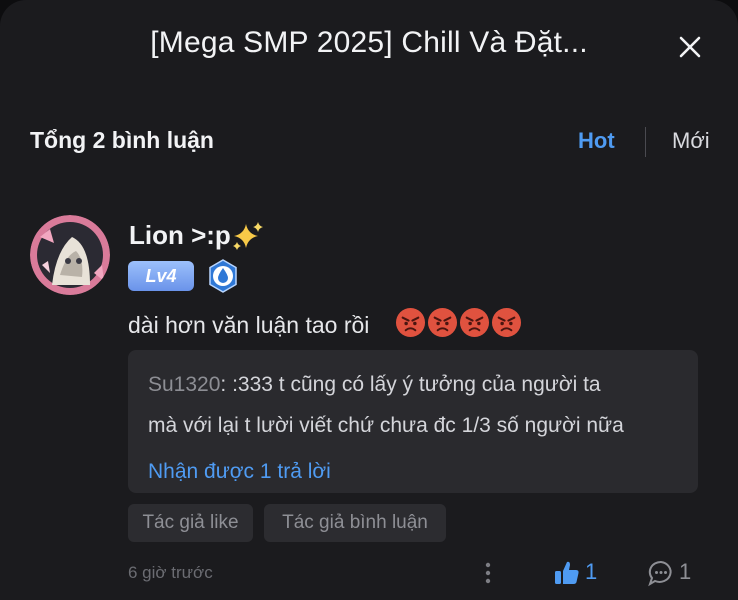 This screenshot has width=738, height=600. What do you see at coordinates (122, 140) in the screenshot?
I see `comment-count: Tổng 2 bình luận` at bounding box center [122, 140].